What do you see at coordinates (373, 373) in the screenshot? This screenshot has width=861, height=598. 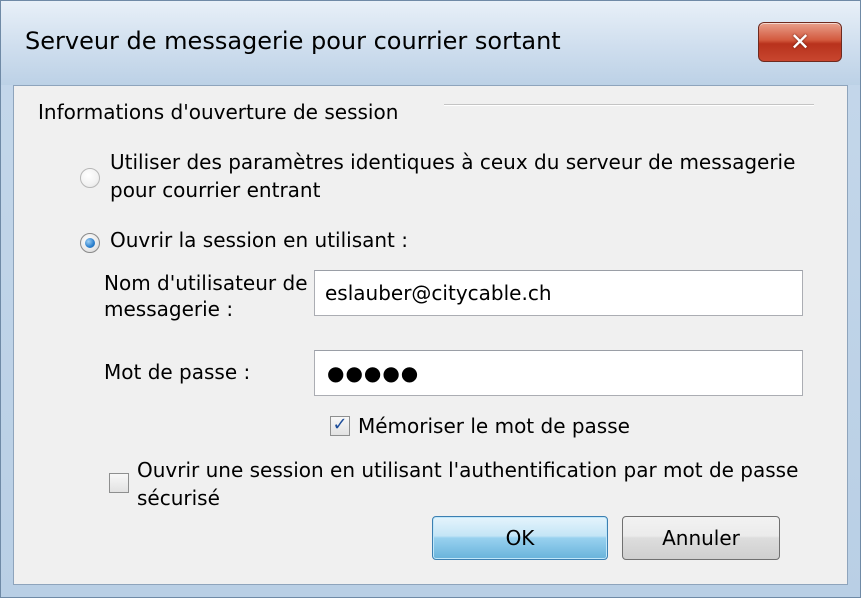 I see `password-mask: ●●●●●` at bounding box center [373, 373].